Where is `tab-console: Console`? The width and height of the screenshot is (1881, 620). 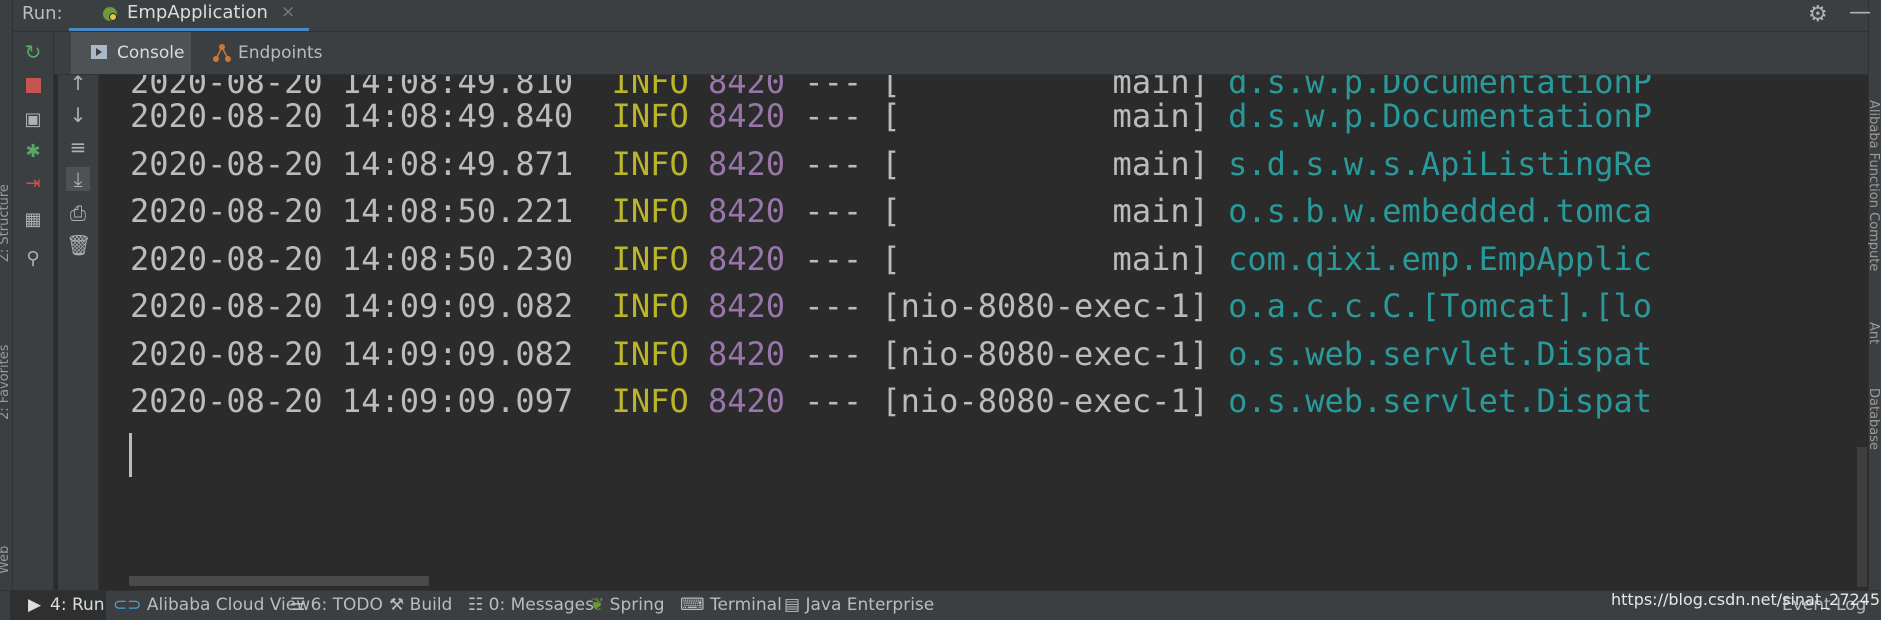 tab-console: Console is located at coordinates (131, 53).